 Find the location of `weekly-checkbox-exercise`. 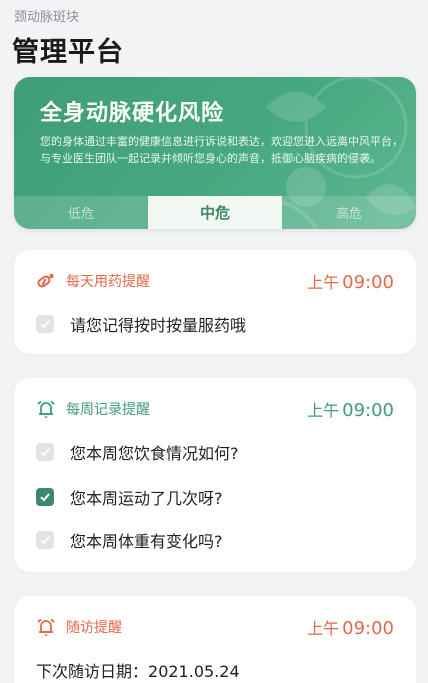

weekly-checkbox-exercise is located at coordinates (45, 497).